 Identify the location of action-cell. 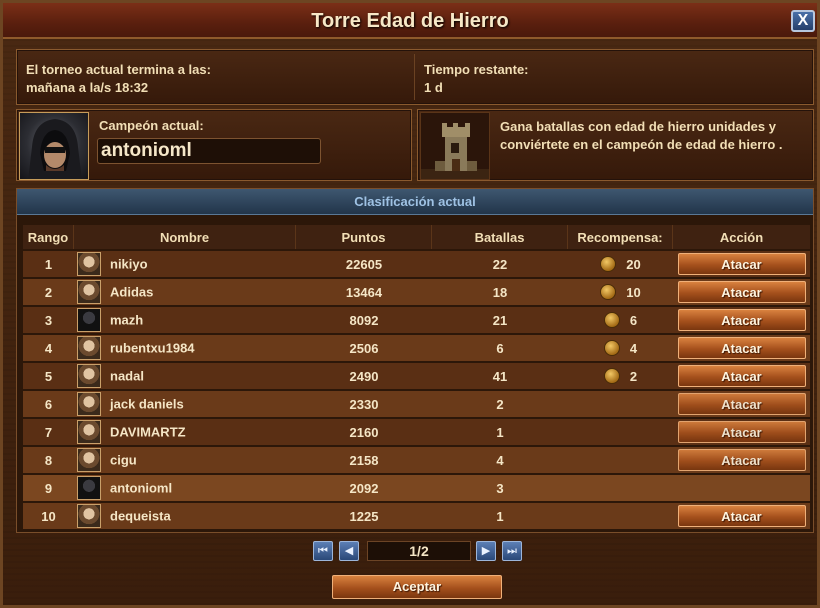
(741, 488).